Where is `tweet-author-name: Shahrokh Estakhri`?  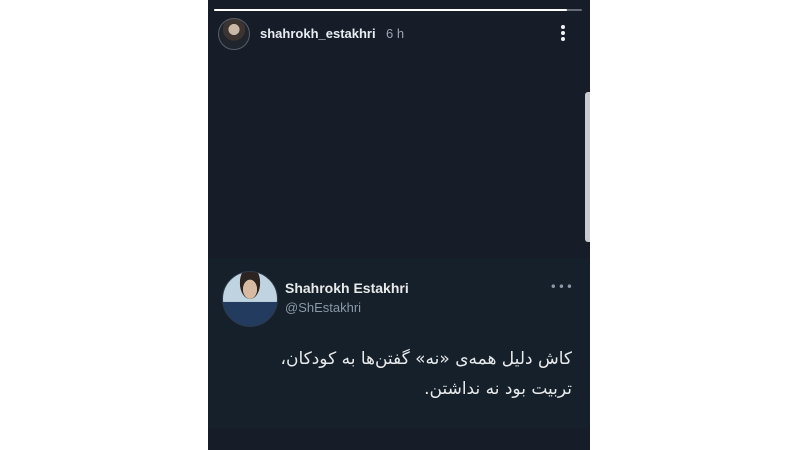
tweet-author-name: Shahrokh Estakhri is located at coordinates (347, 288).